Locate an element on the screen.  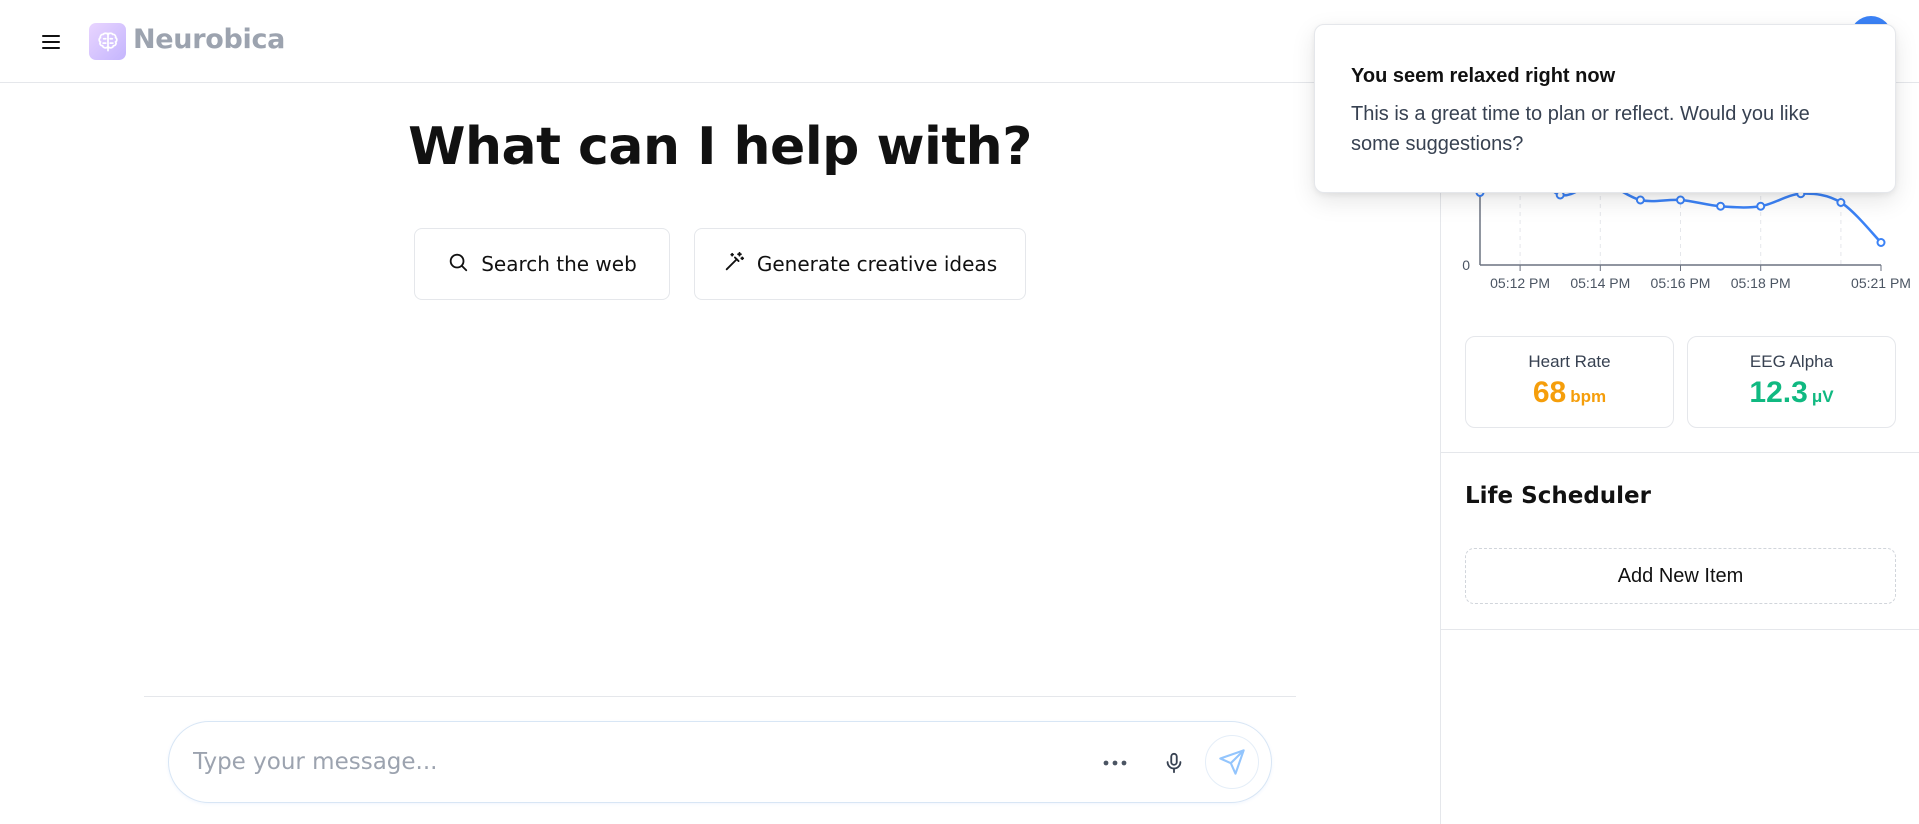
chart-x-tick-label: 05:12 PM is located at coordinates (1520, 283).